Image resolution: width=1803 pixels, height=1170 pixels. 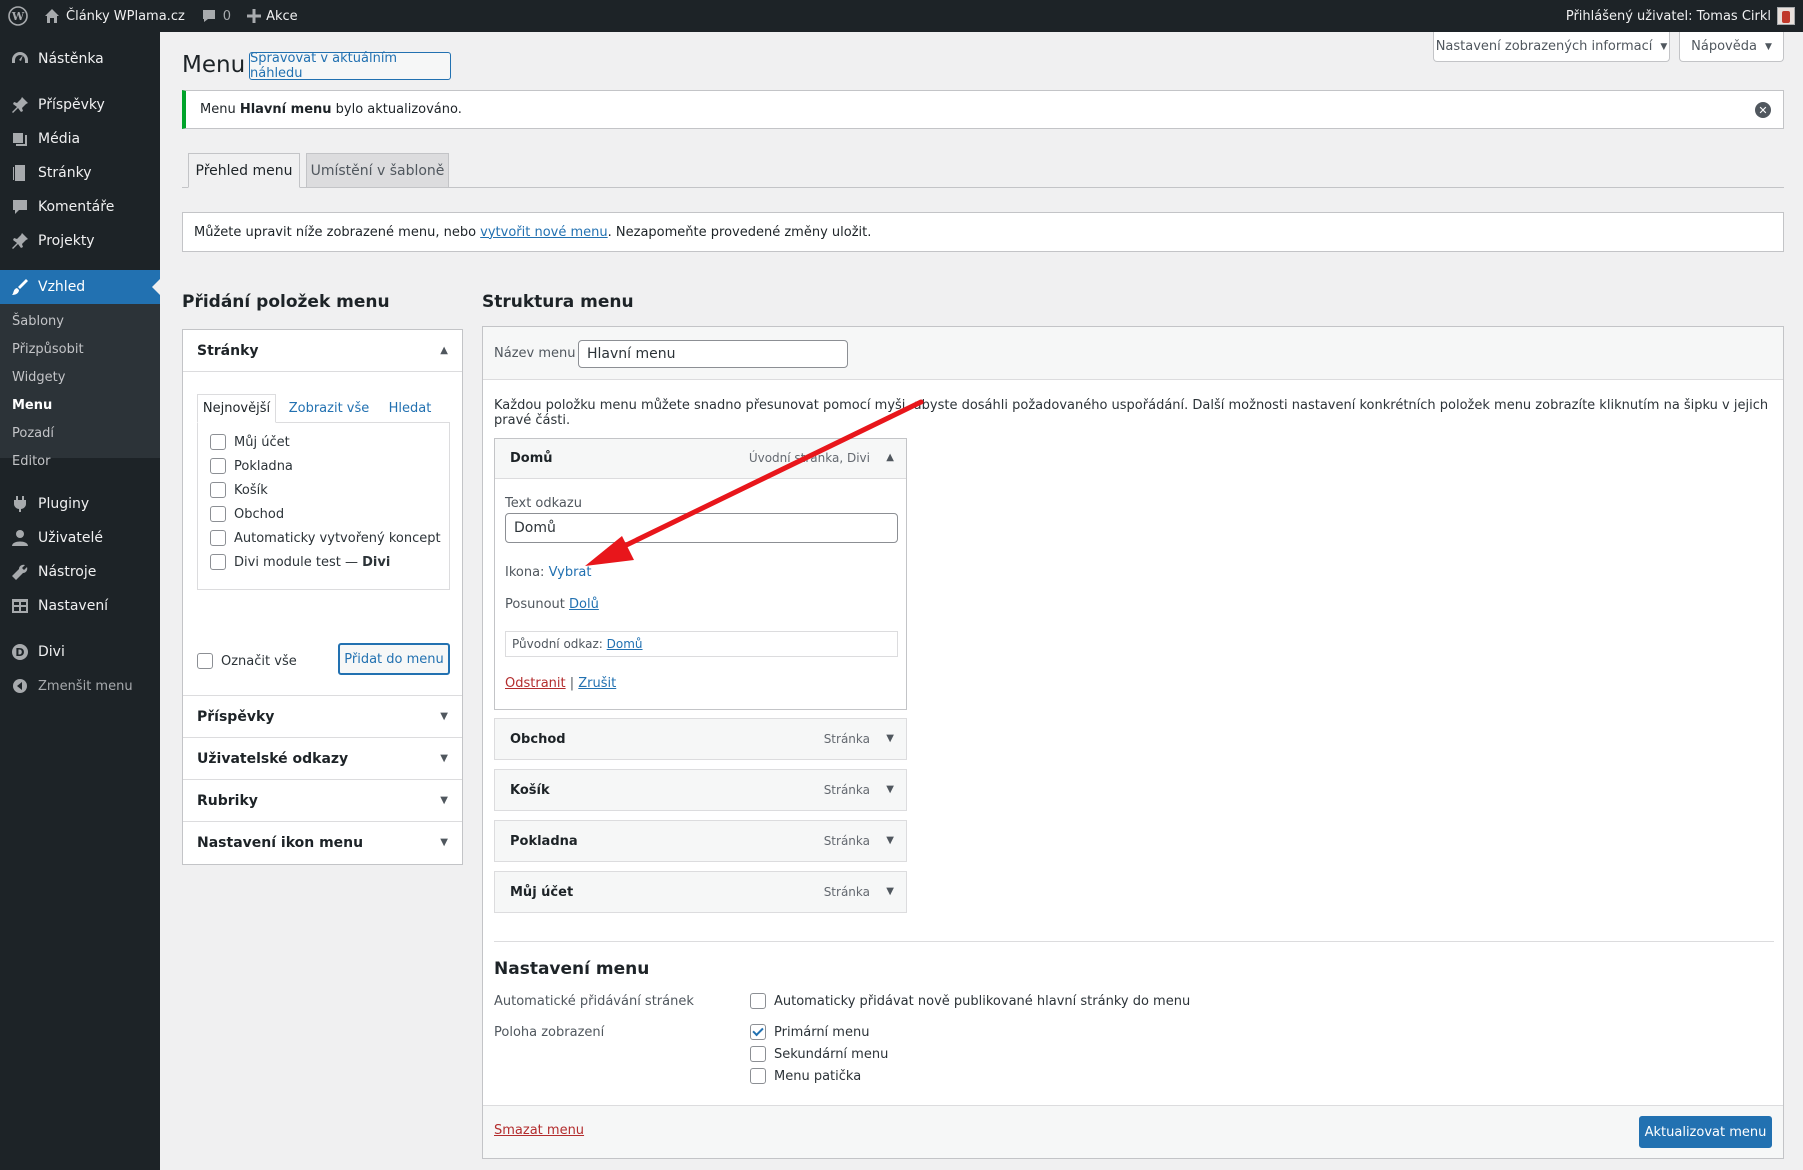 What do you see at coordinates (700, 739) in the screenshot?
I see `menu-item-collapsed: Obchod Stránka ▼` at bounding box center [700, 739].